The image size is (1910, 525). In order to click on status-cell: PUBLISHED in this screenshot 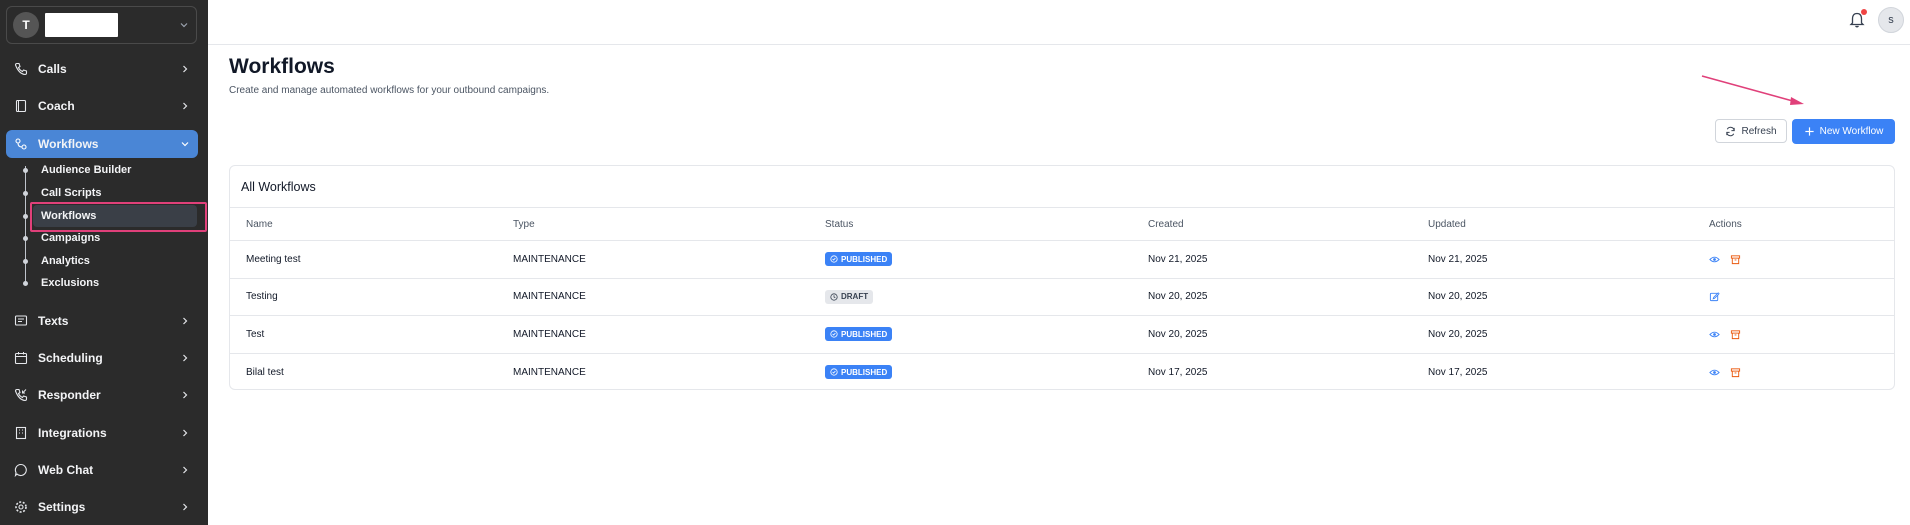, I will do `click(859, 334)`.